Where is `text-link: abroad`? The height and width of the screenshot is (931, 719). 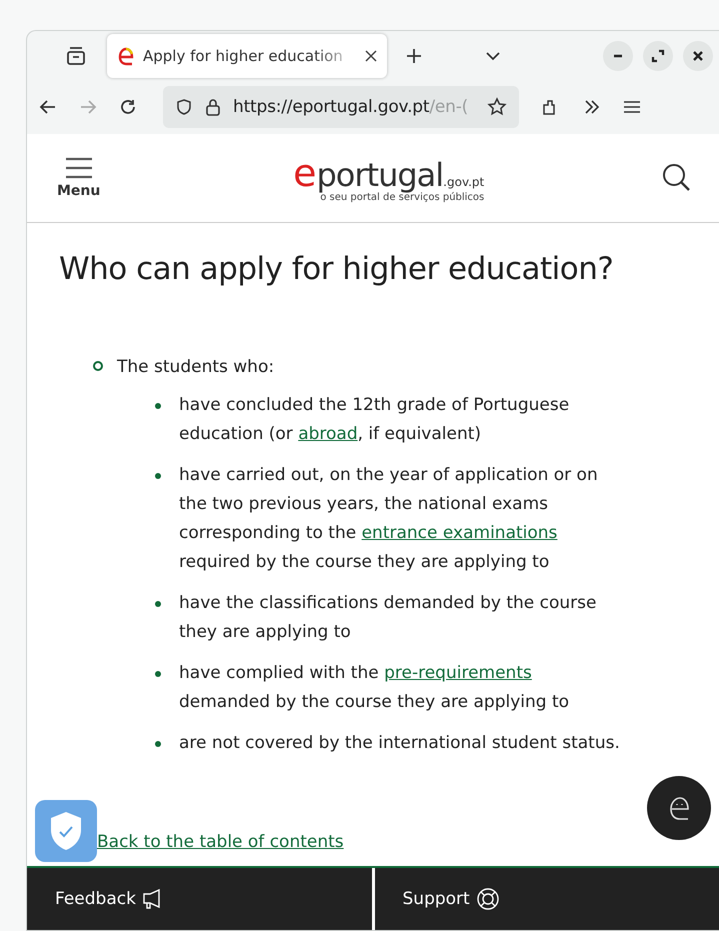
text-link: abroad is located at coordinates (328, 434).